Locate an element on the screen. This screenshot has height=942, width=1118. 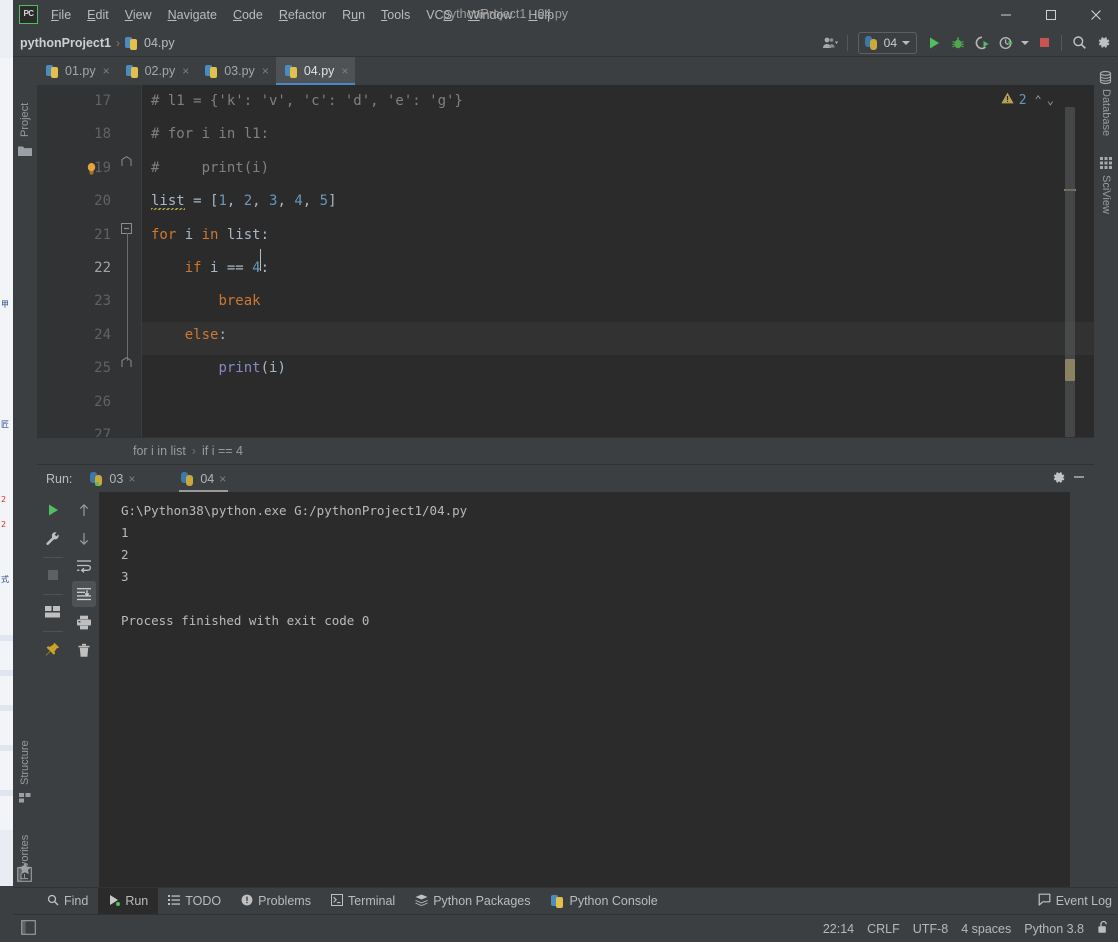
print-button is located at coordinates (84, 622).